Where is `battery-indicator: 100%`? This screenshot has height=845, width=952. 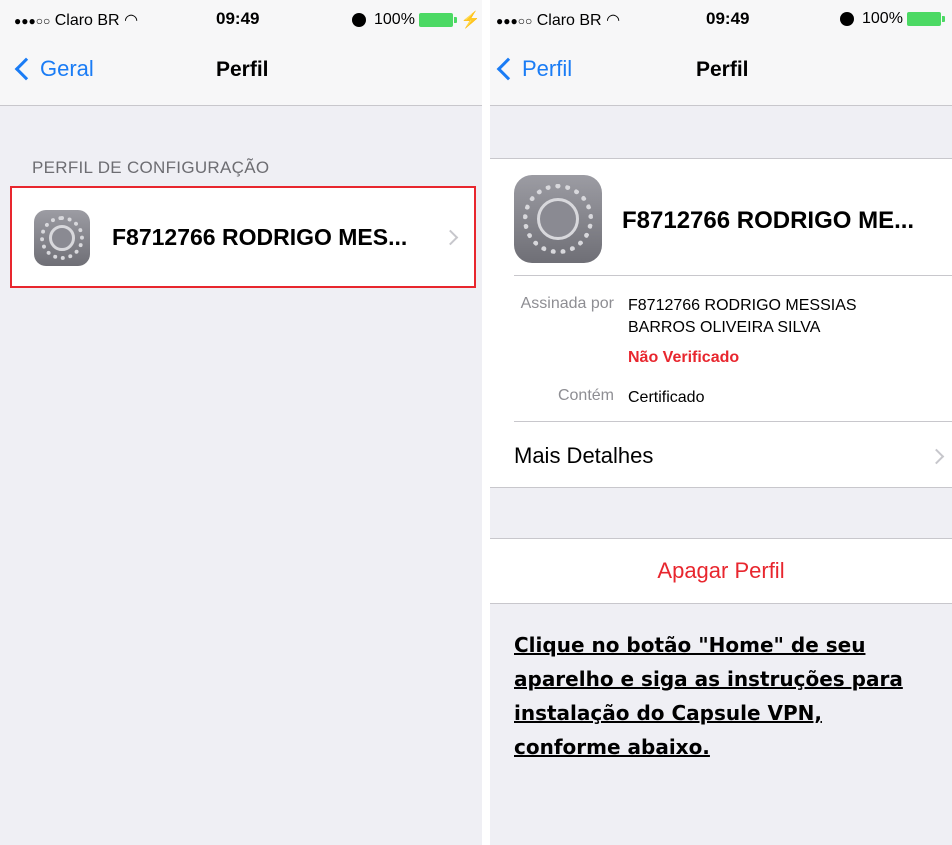
battery-indicator: 100% is located at coordinates (892, 19).